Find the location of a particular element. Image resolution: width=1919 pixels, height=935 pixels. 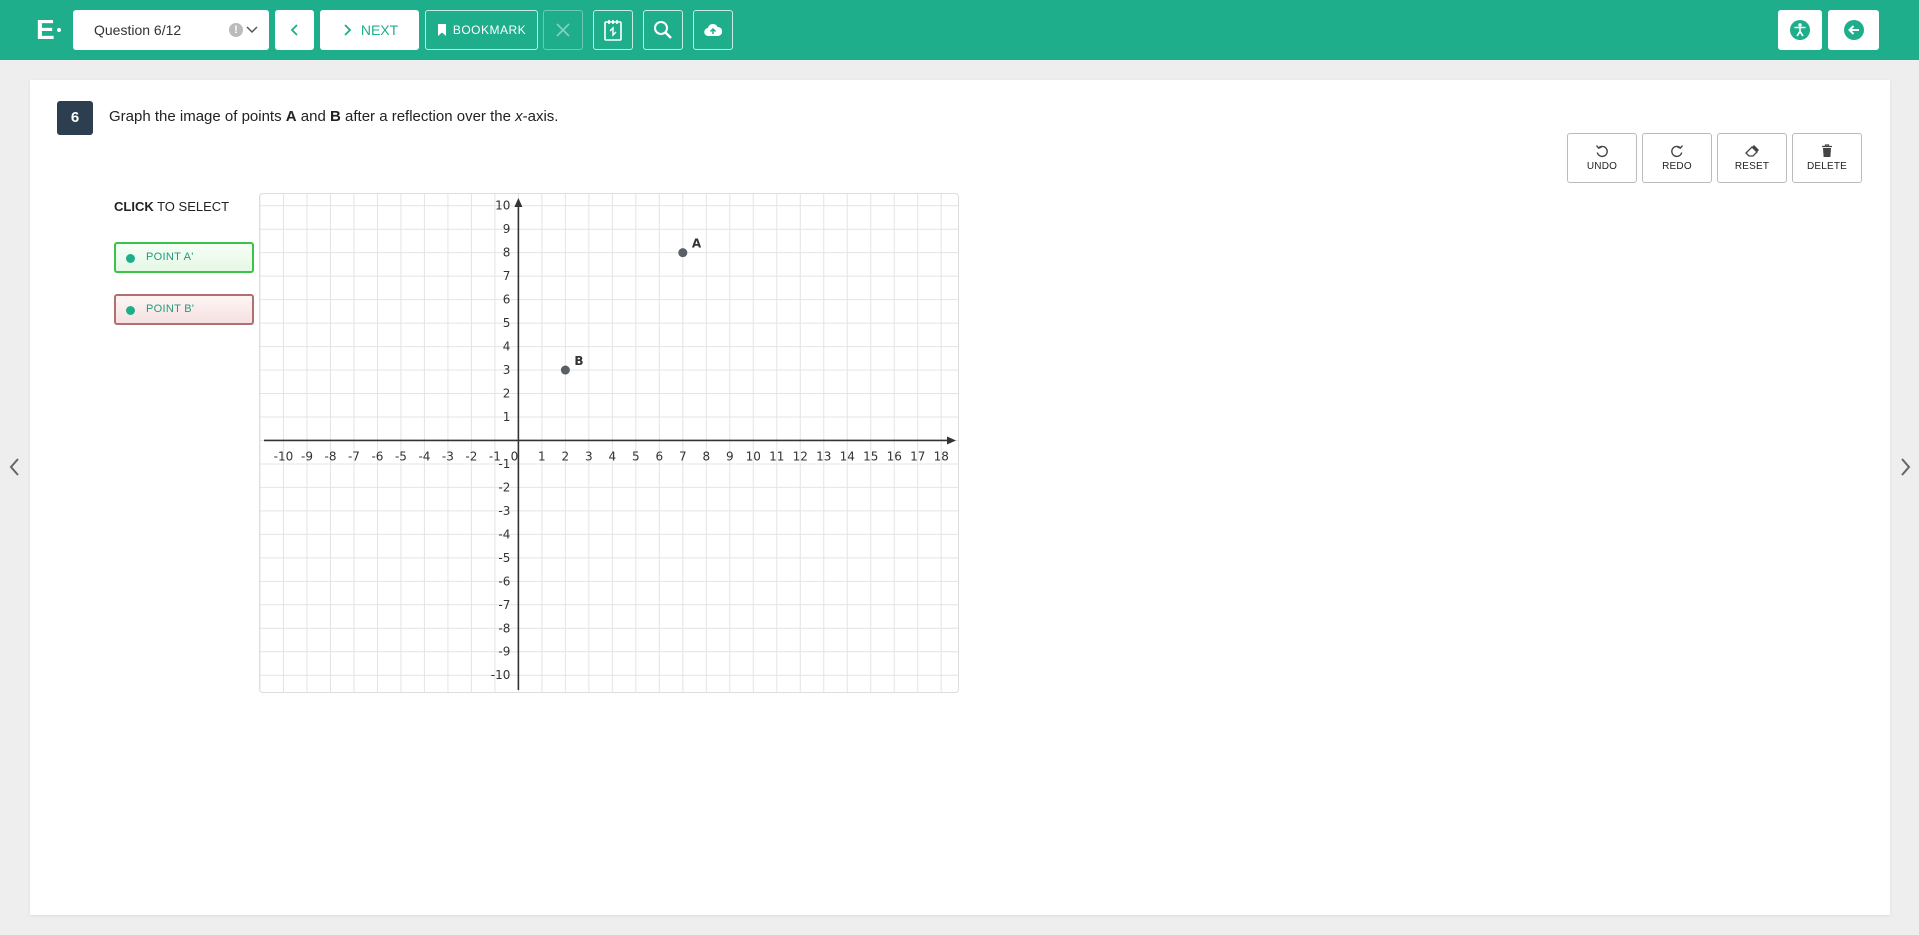

y-tick-label: 8 is located at coordinates (507, 253).